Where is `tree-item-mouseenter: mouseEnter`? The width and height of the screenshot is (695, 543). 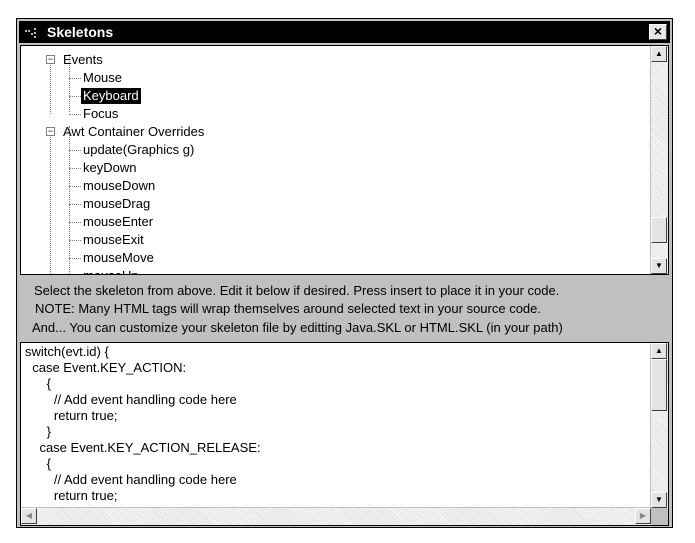
tree-item-mouseenter: mouseEnter is located at coordinates (118, 222).